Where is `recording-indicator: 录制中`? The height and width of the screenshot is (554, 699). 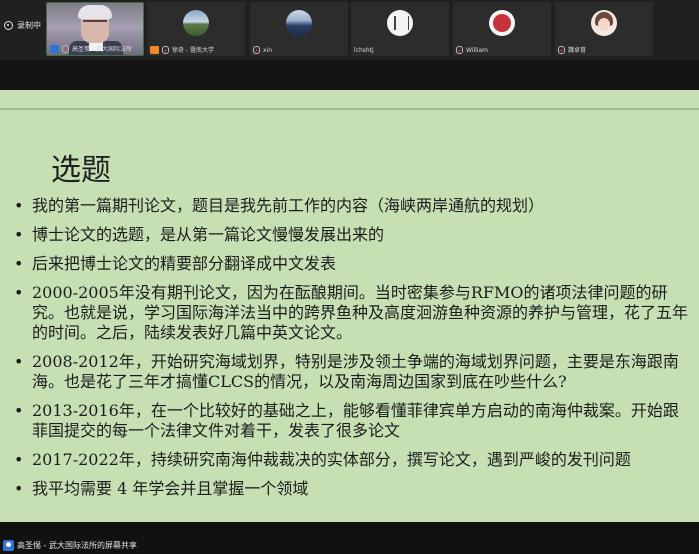 recording-indicator: 录制中 is located at coordinates (22, 25).